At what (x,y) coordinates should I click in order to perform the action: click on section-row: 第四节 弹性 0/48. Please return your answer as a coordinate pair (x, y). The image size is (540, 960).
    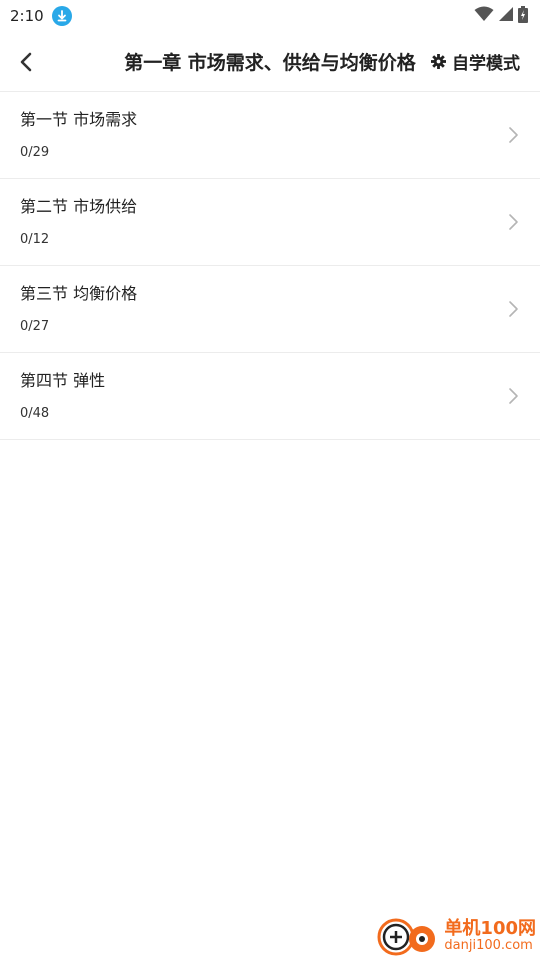
    Looking at the image, I should click on (270, 396).